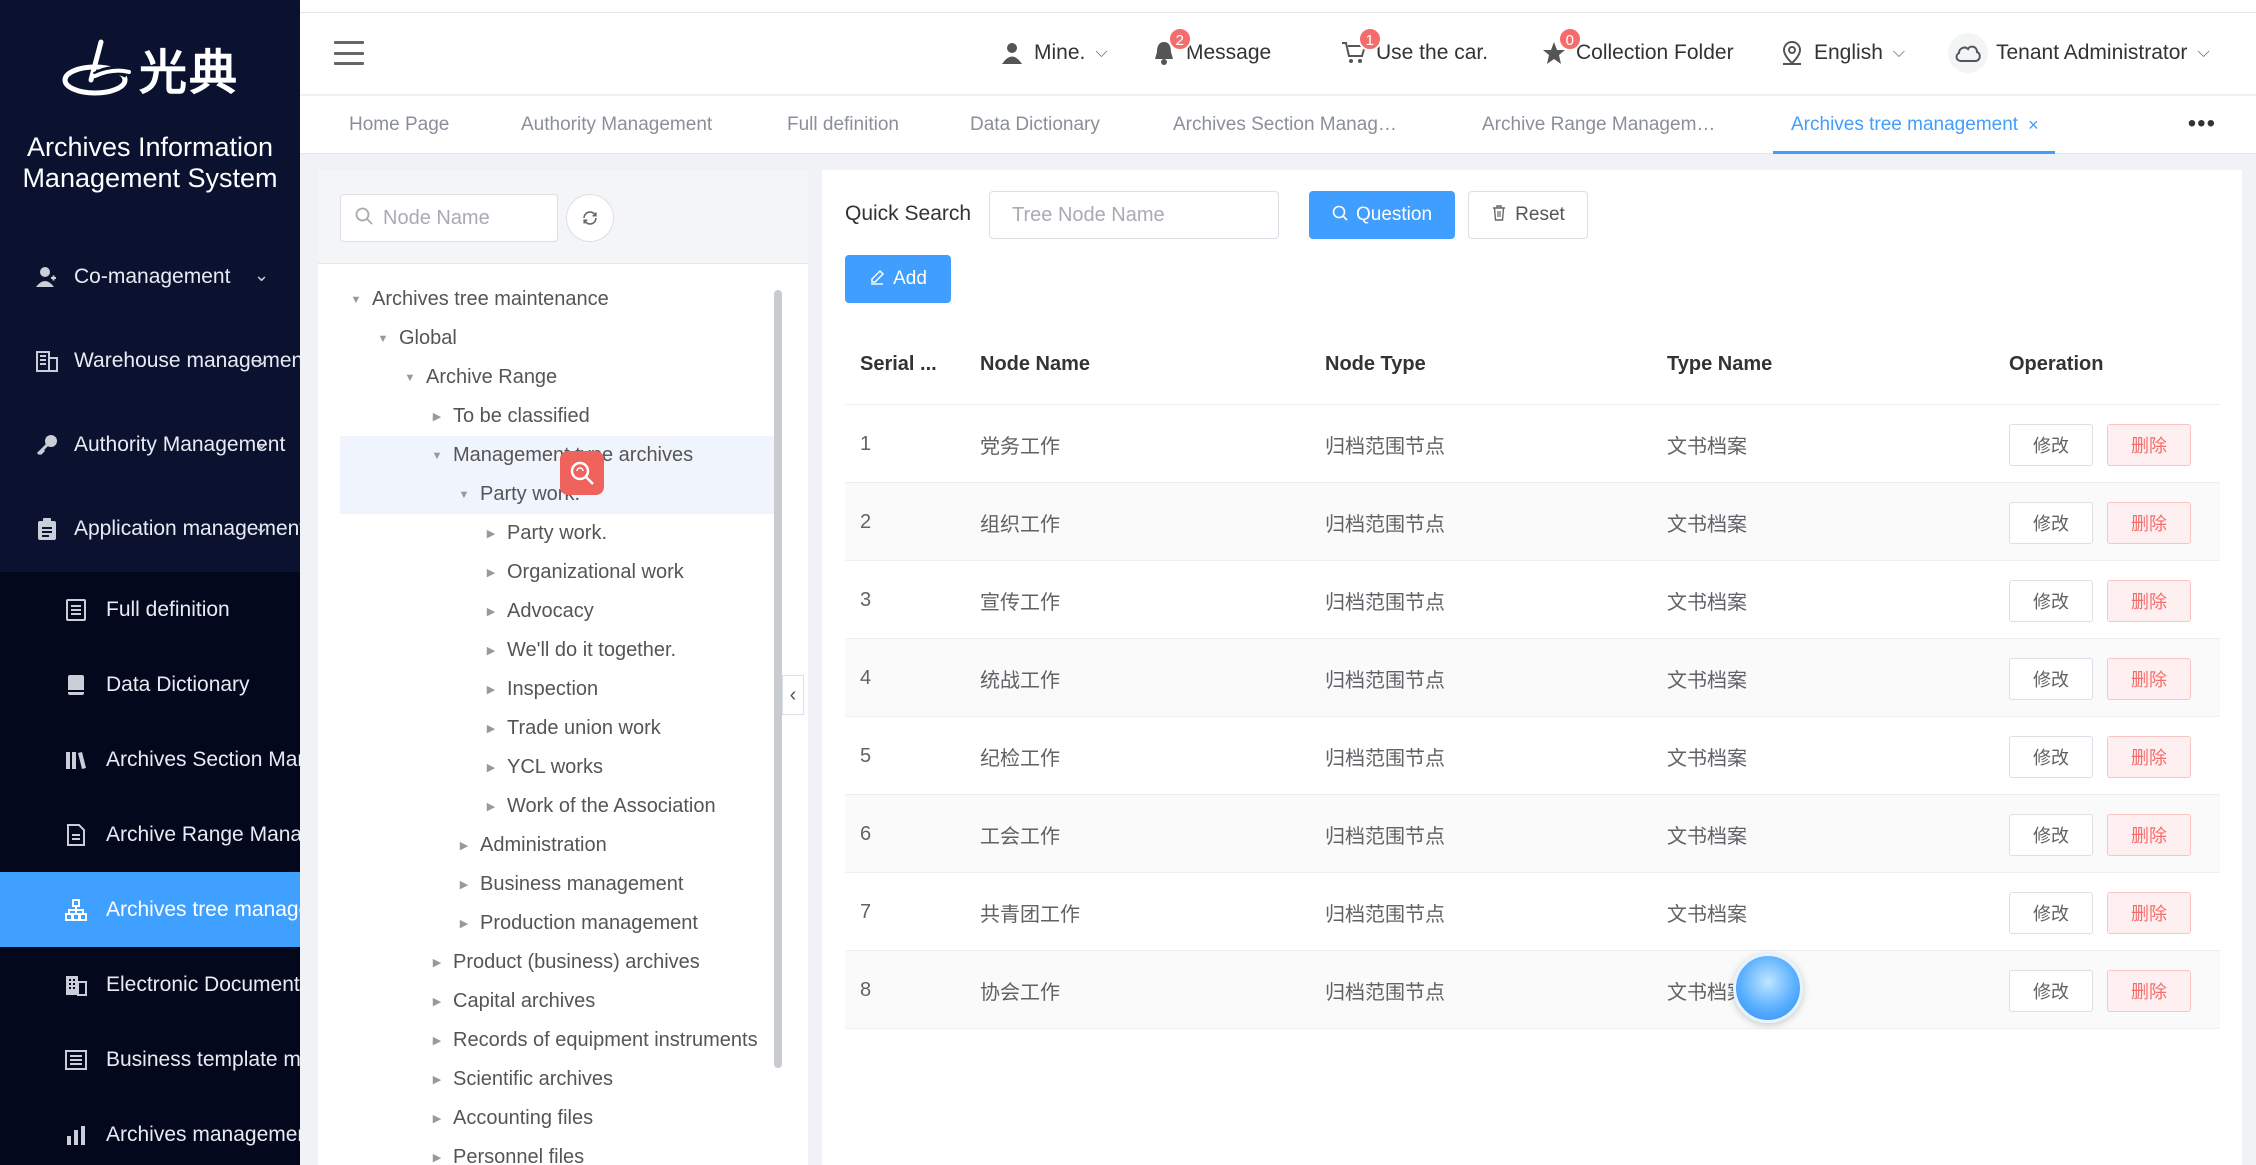  Describe the element at coordinates (1382, 215) in the screenshot. I see `question-button: Question` at that location.